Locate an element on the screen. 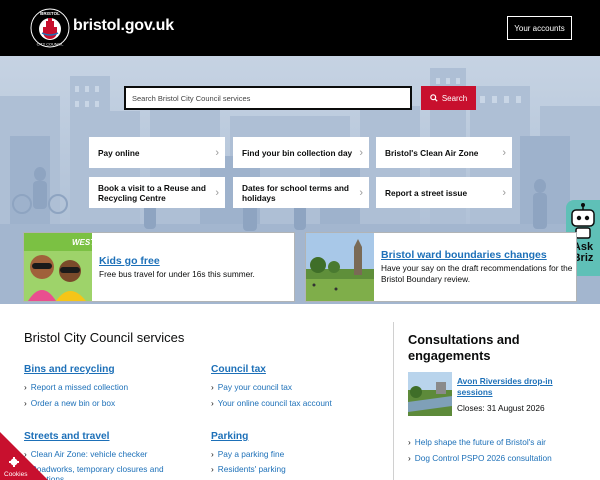 Image resolution: width=600 pixels, height=480 pixels. svg-text: CITY COUNCIL is located at coordinates (50, 45).